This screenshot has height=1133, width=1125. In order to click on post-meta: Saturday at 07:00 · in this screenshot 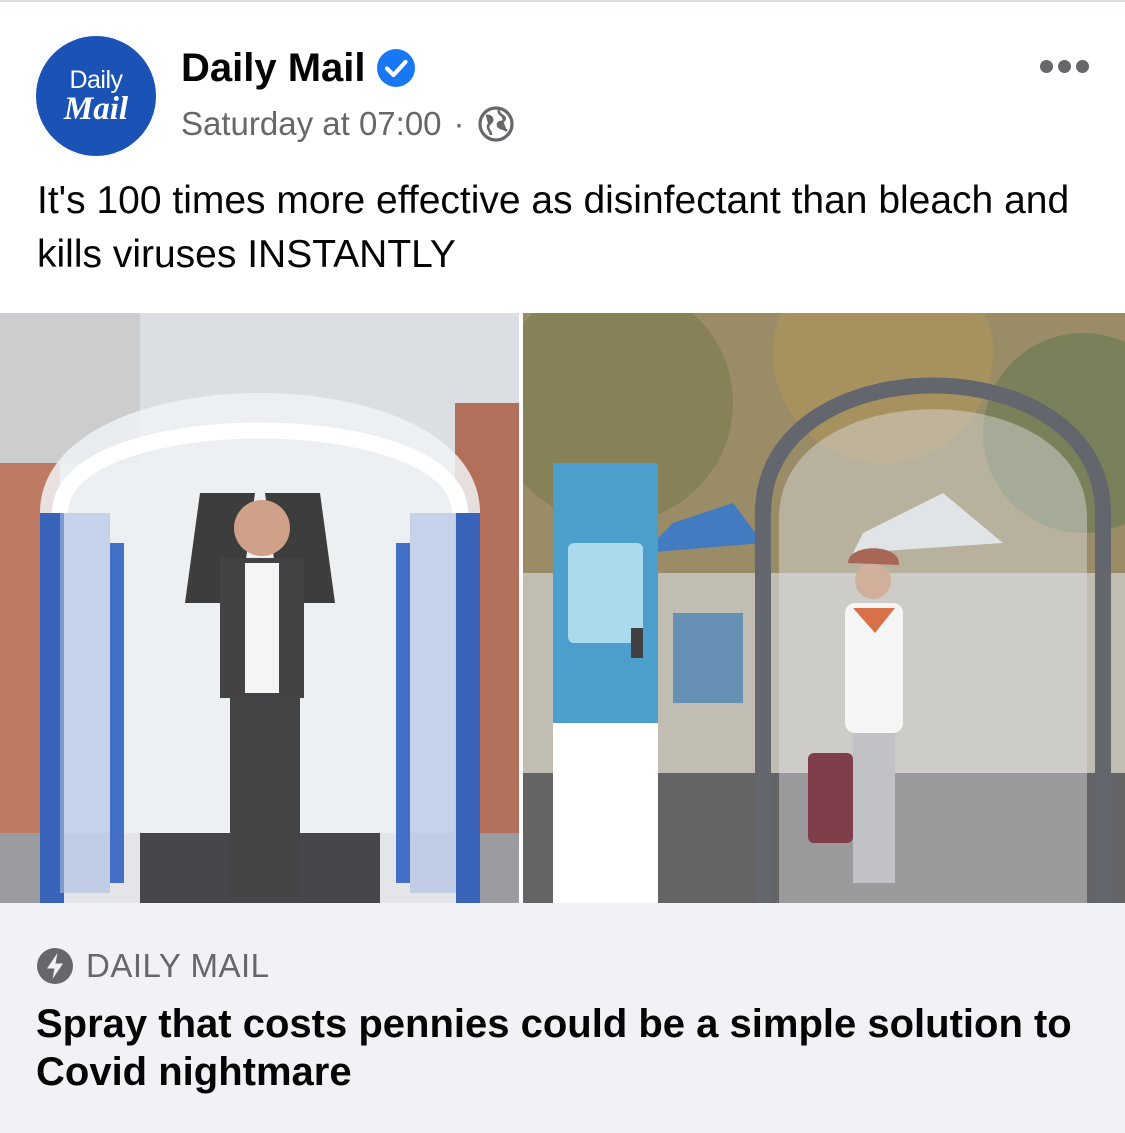, I will do `click(348, 124)`.